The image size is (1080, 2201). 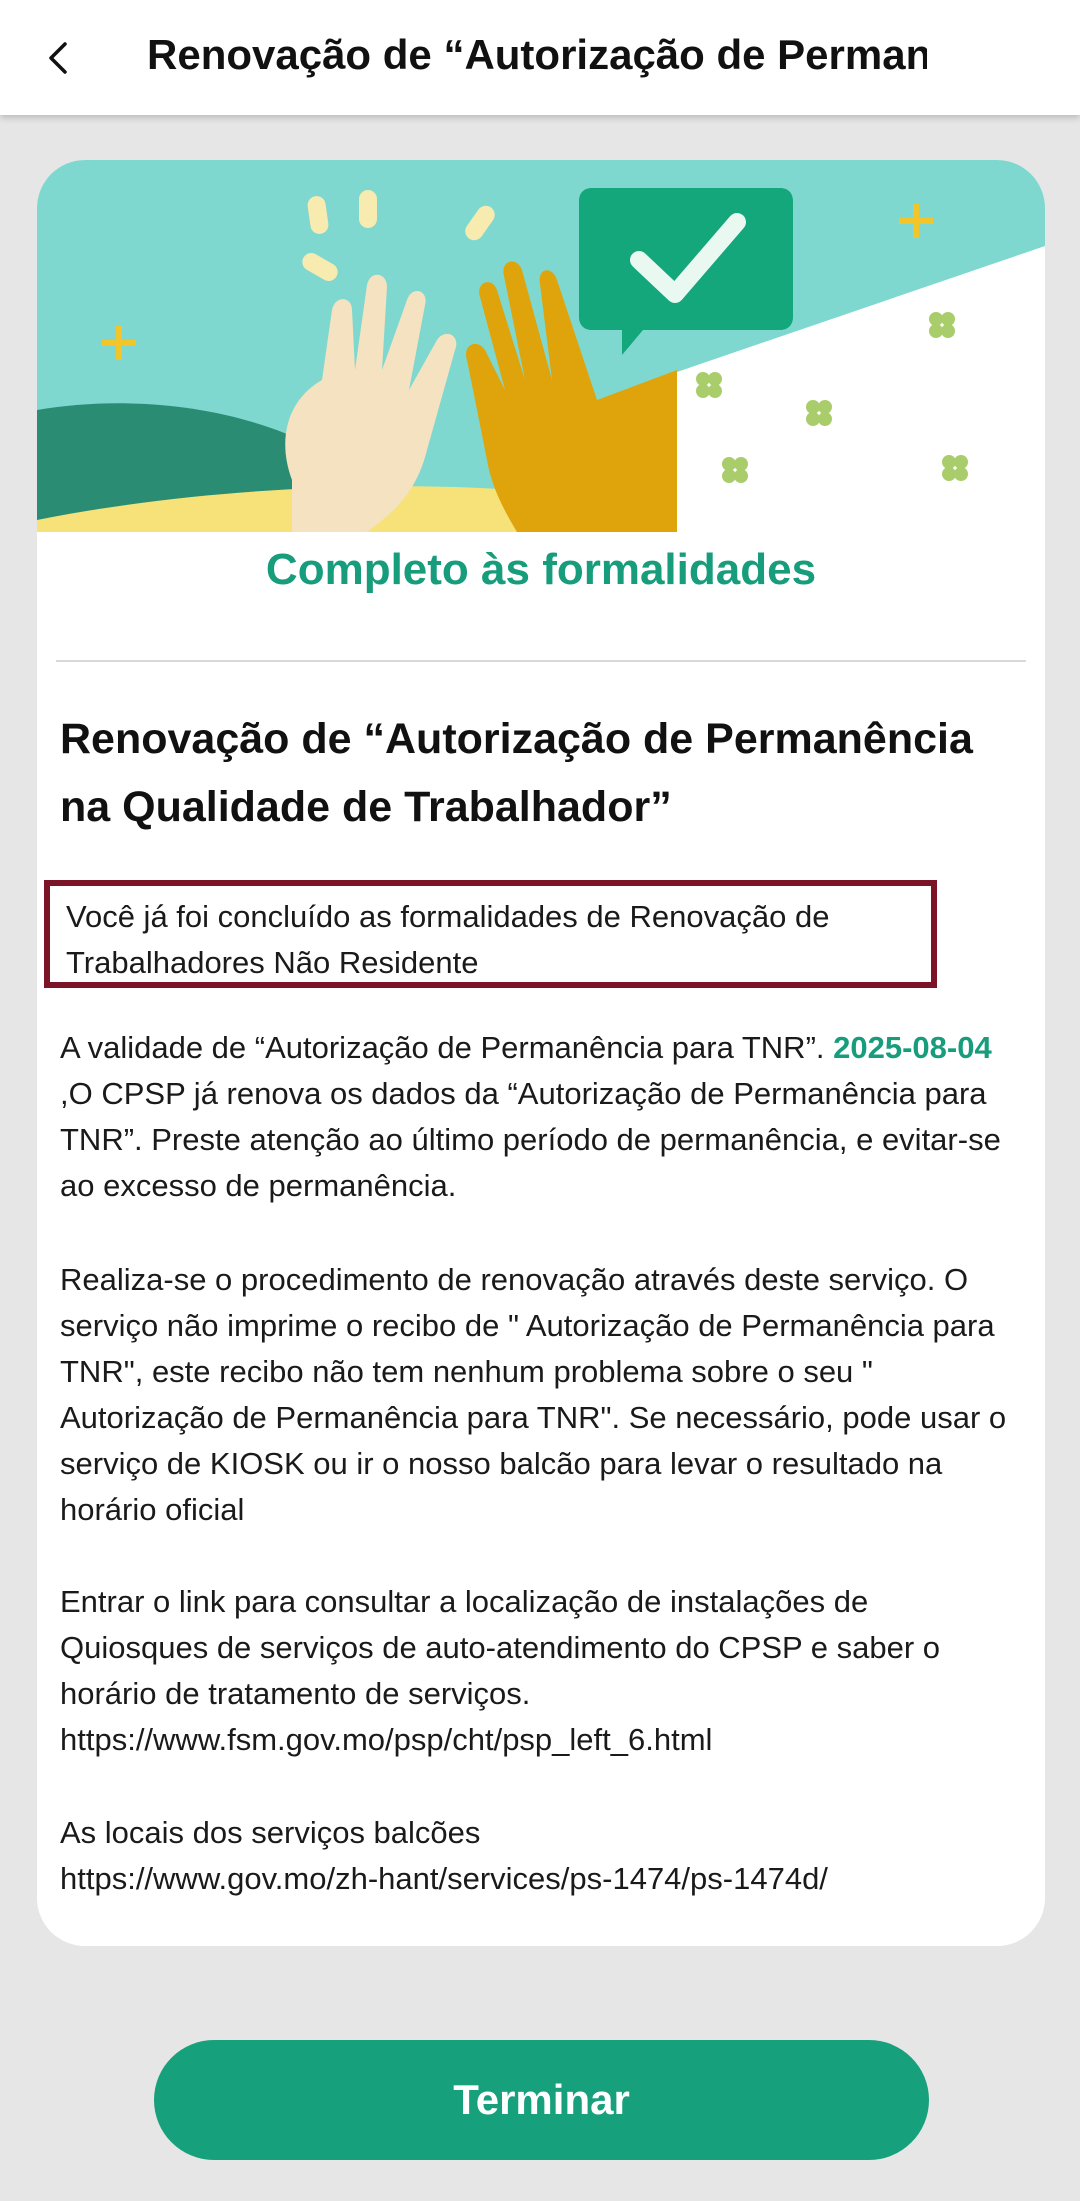 What do you see at coordinates (541, 2100) in the screenshot?
I see `finish-button: Terminar` at bounding box center [541, 2100].